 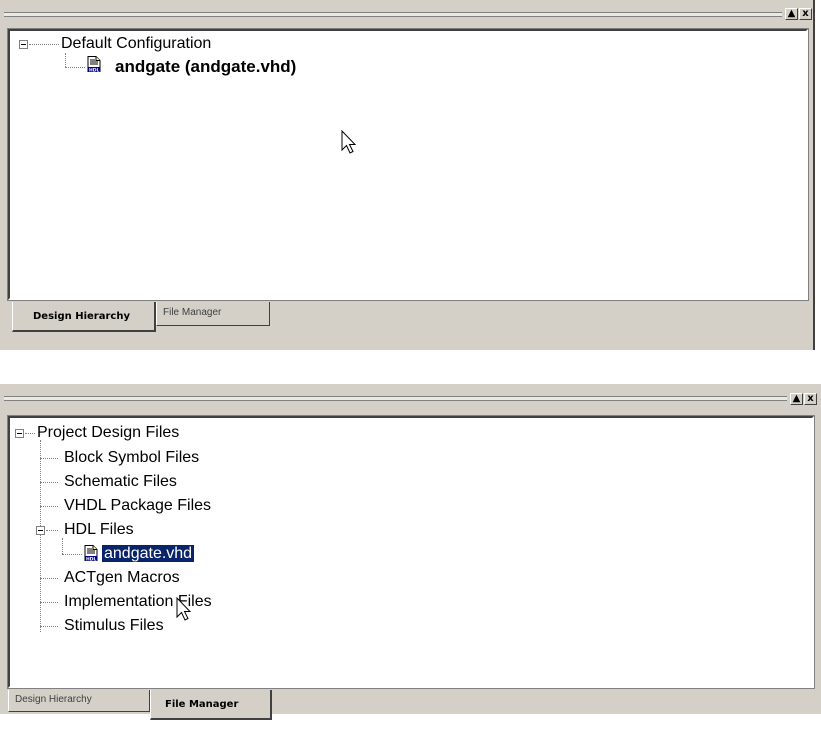 What do you see at coordinates (120, 482) in the screenshot?
I see `tree-item-schematic-files: Schematic Files` at bounding box center [120, 482].